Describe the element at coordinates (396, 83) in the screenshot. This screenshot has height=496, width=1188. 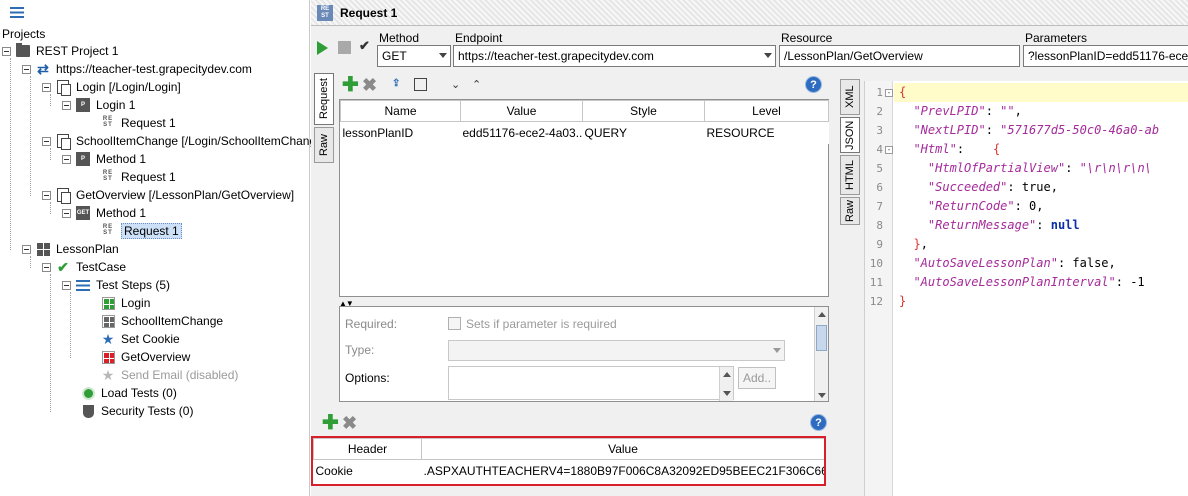
I see `url-params-icon: ⇪` at that location.